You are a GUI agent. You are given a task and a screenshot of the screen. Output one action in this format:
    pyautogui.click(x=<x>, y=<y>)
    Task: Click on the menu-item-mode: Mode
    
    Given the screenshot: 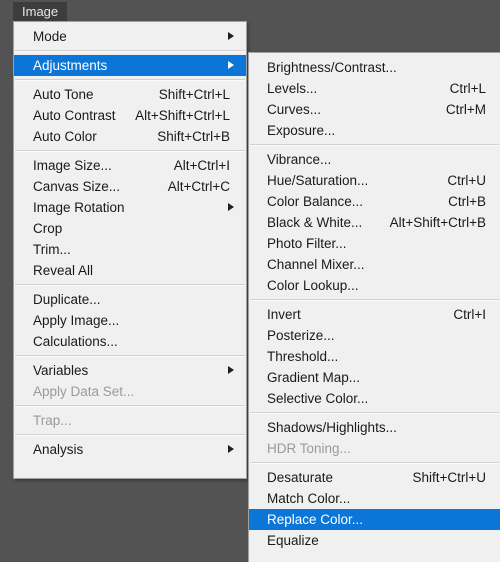 What is the action you would take?
    pyautogui.click(x=130, y=36)
    